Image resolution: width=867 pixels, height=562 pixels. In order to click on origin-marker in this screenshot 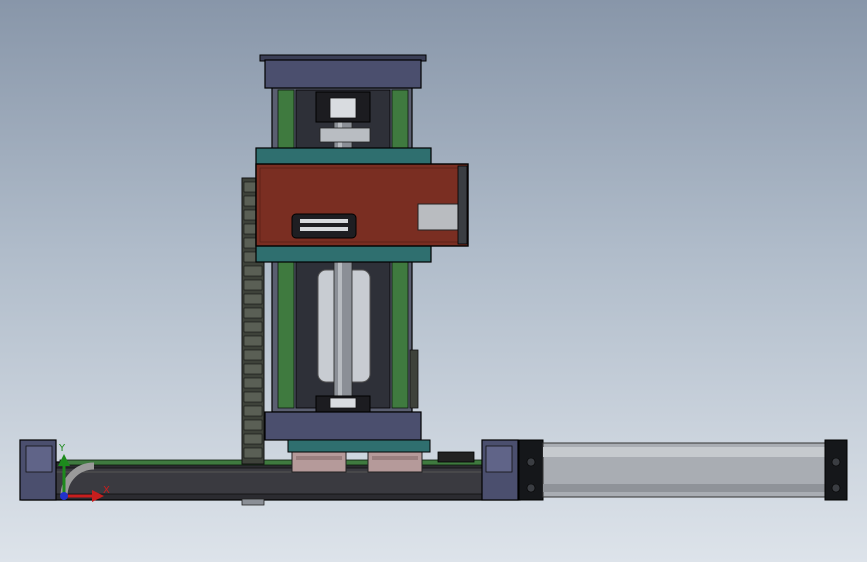, I will do `click(64, 496)`.